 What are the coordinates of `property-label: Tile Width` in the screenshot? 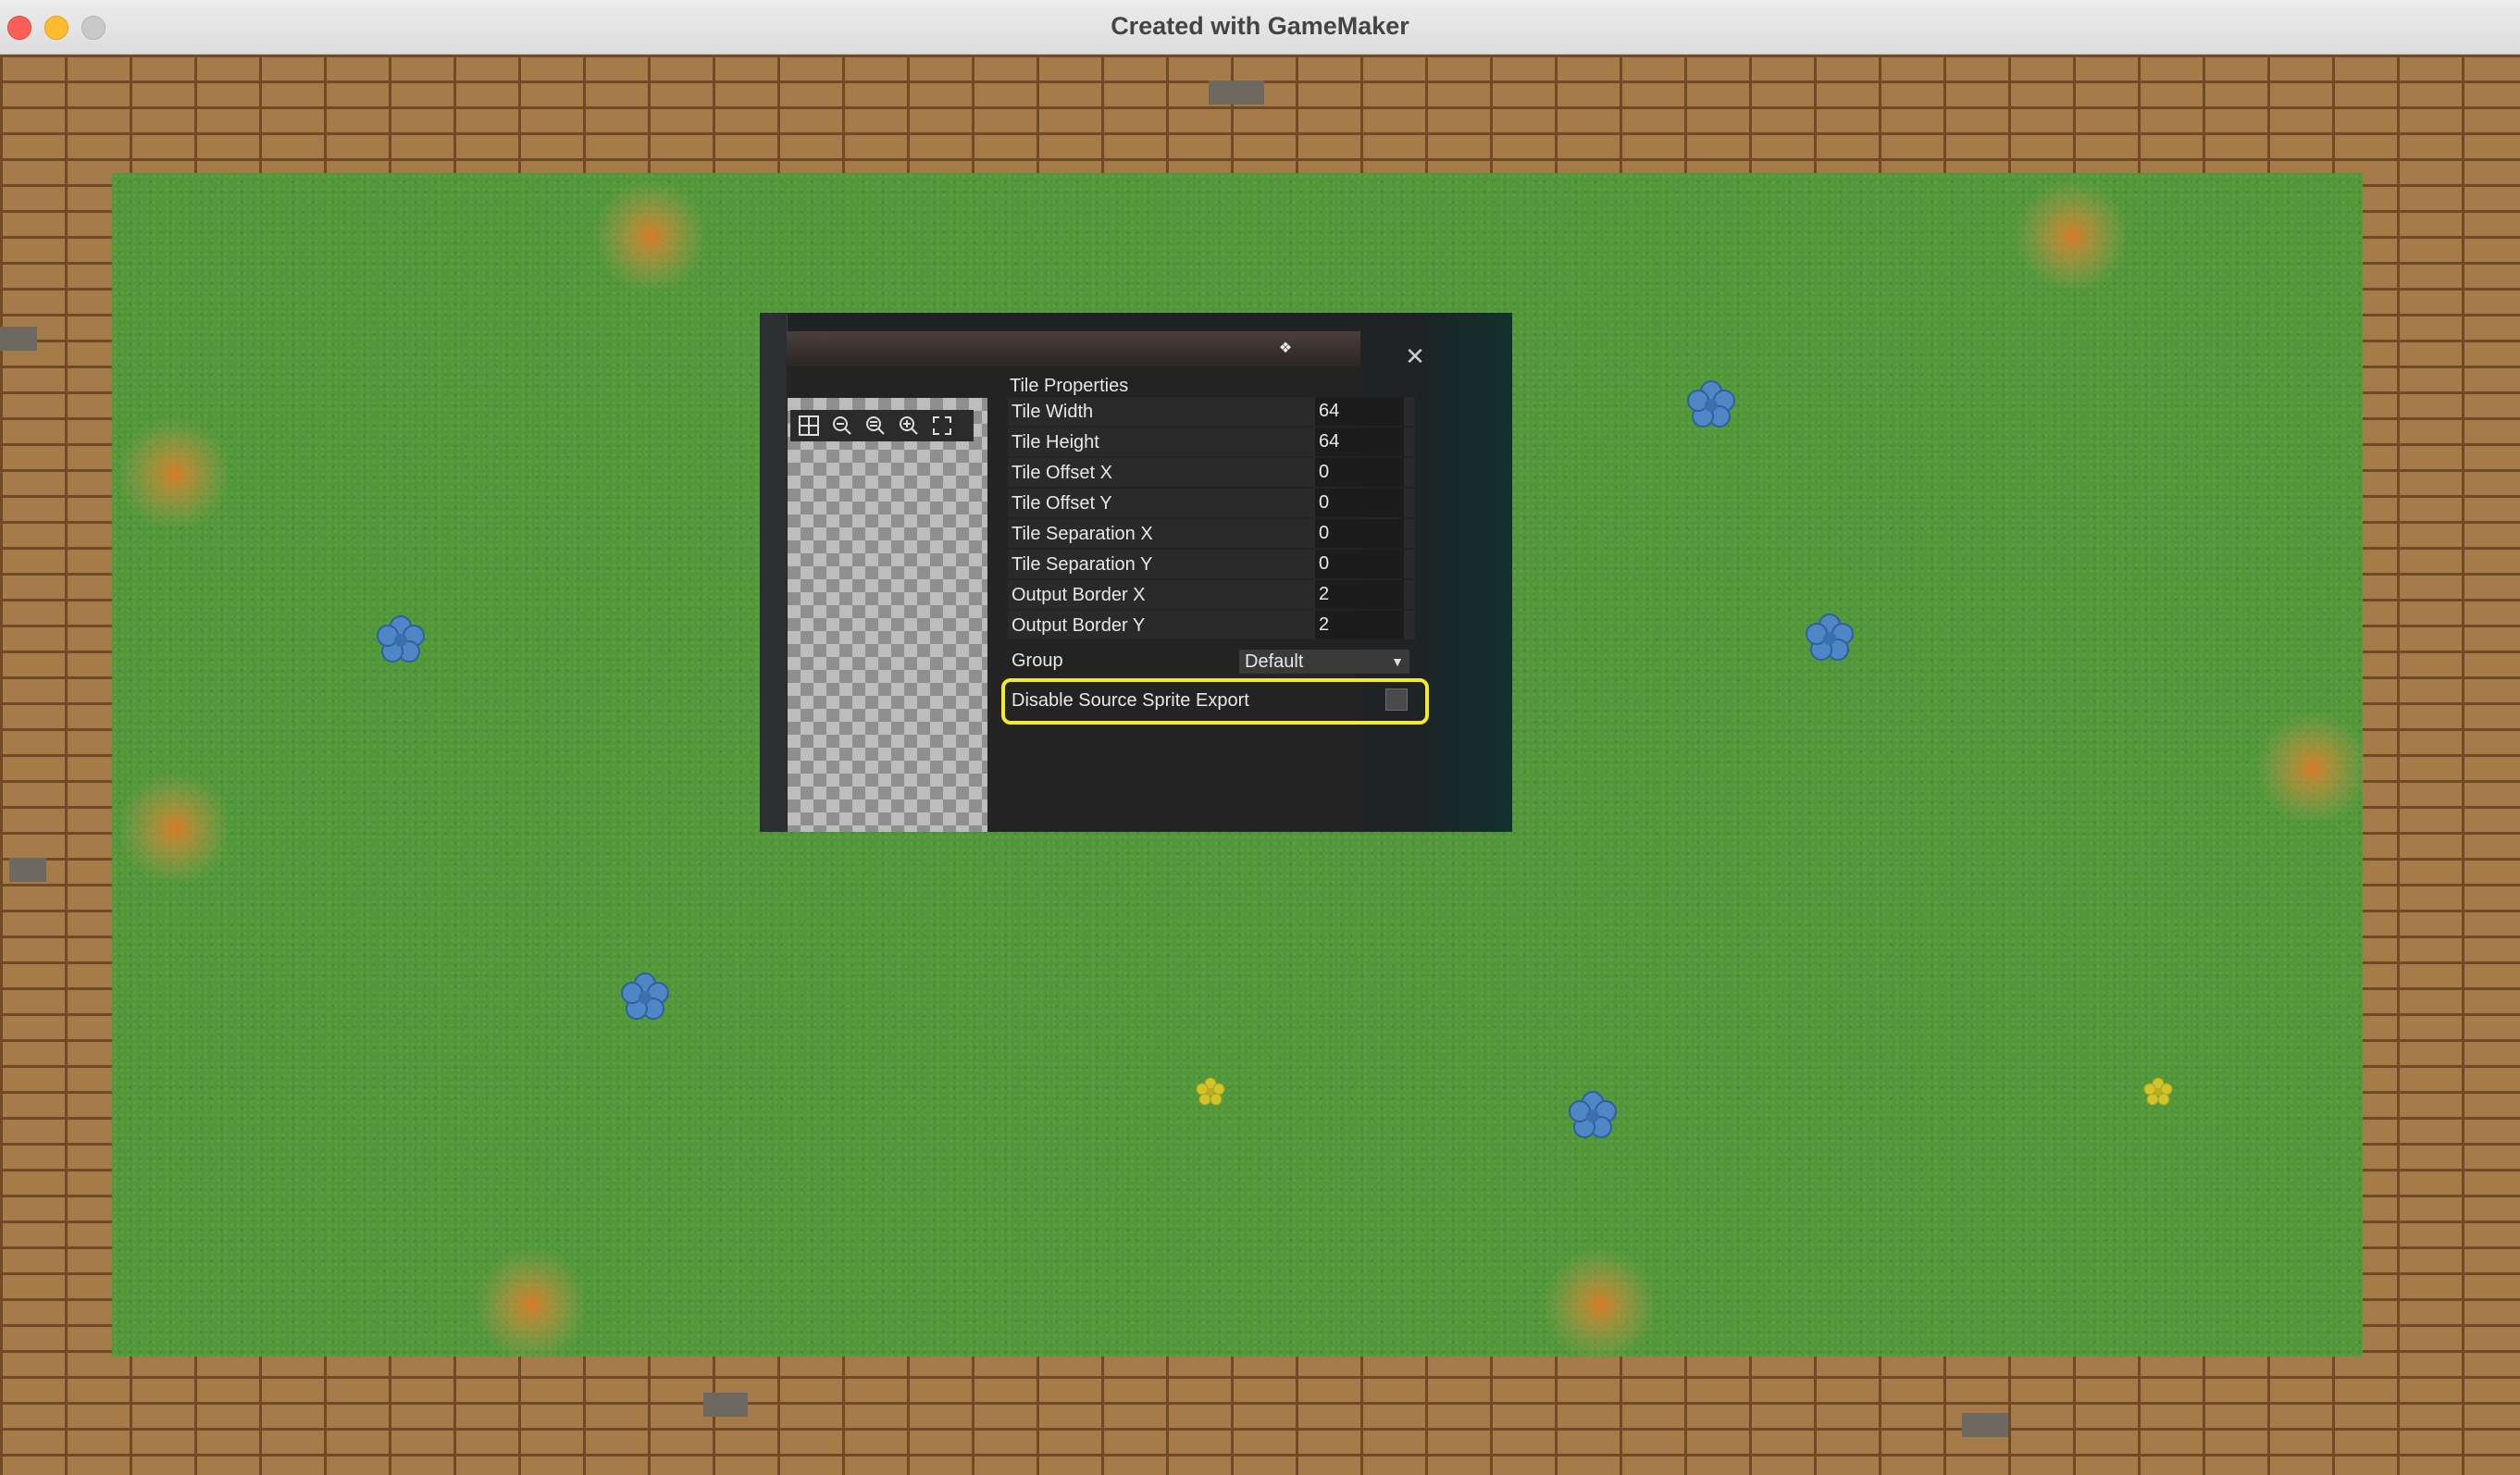 It's located at (1053, 412).